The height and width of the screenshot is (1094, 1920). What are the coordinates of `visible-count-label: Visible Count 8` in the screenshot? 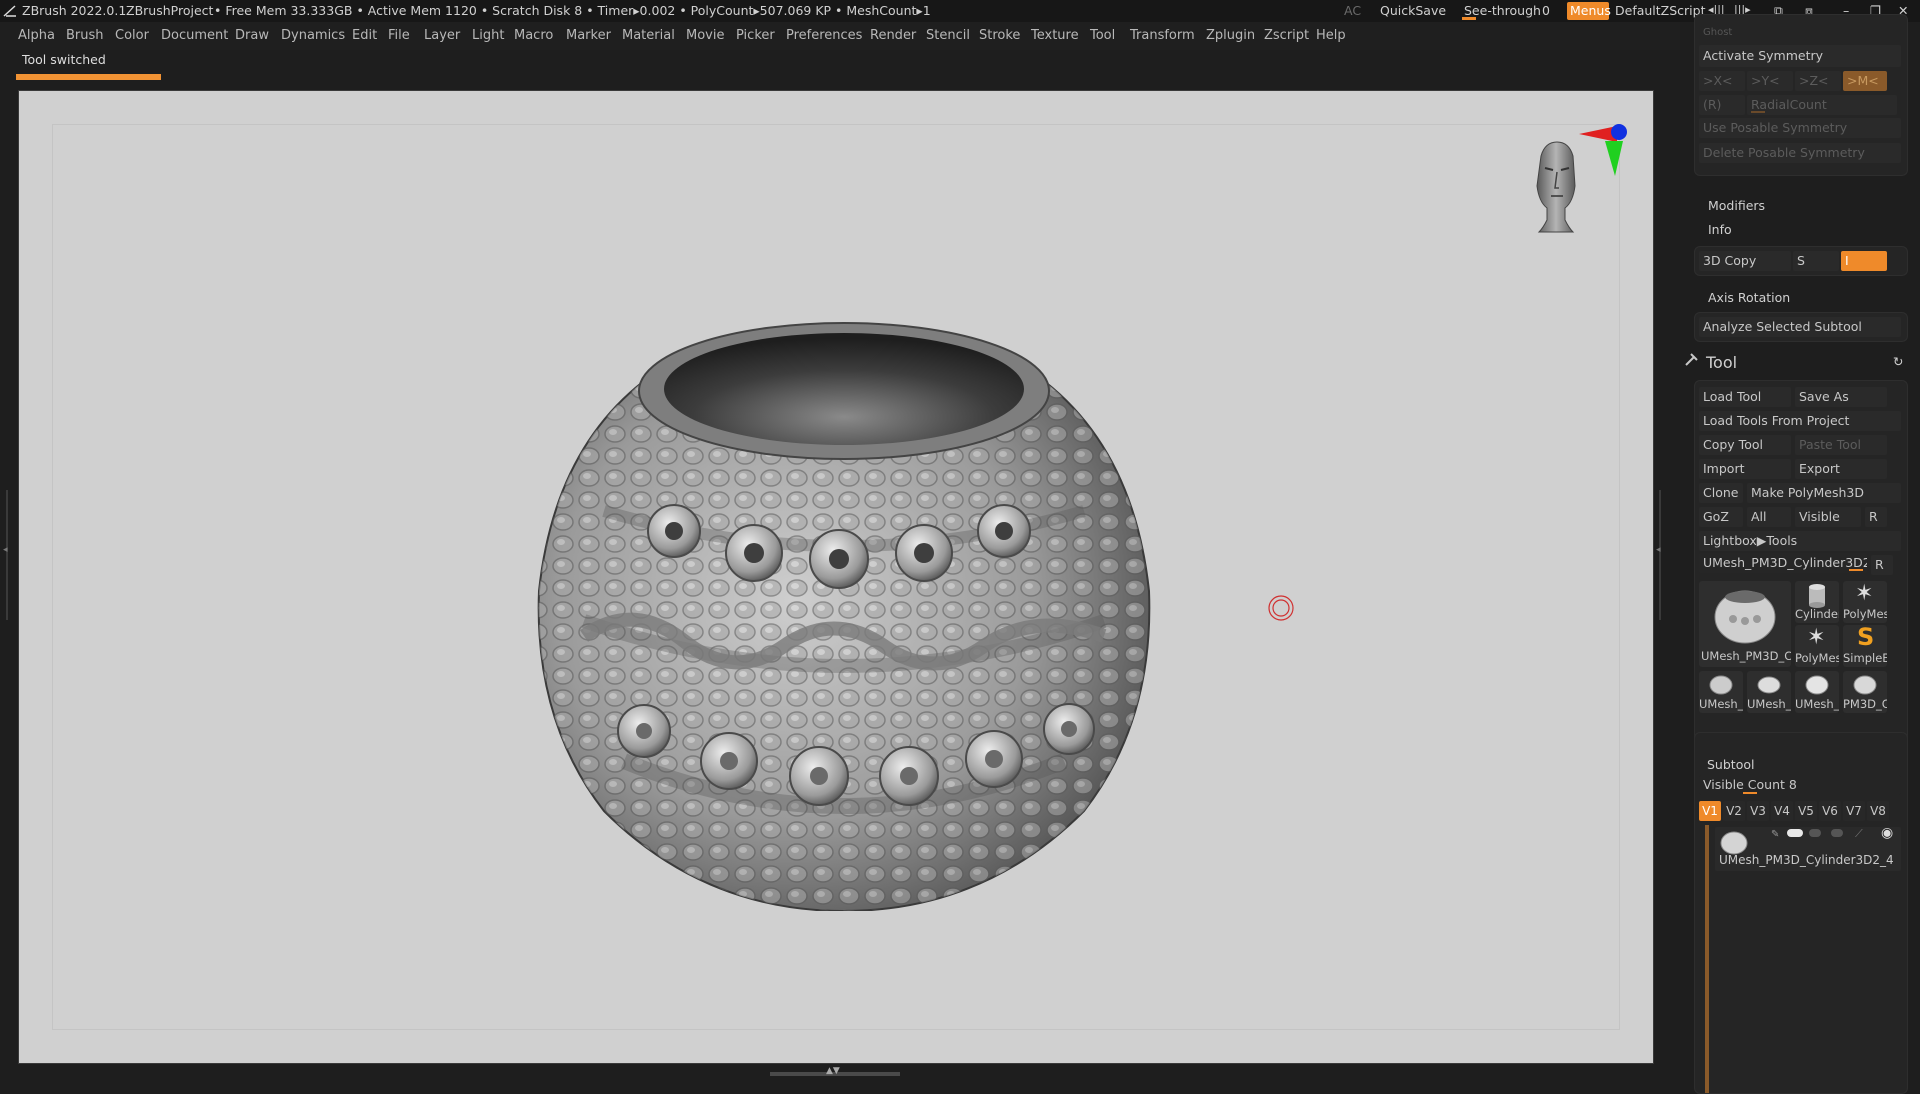 It's located at (1750, 784).